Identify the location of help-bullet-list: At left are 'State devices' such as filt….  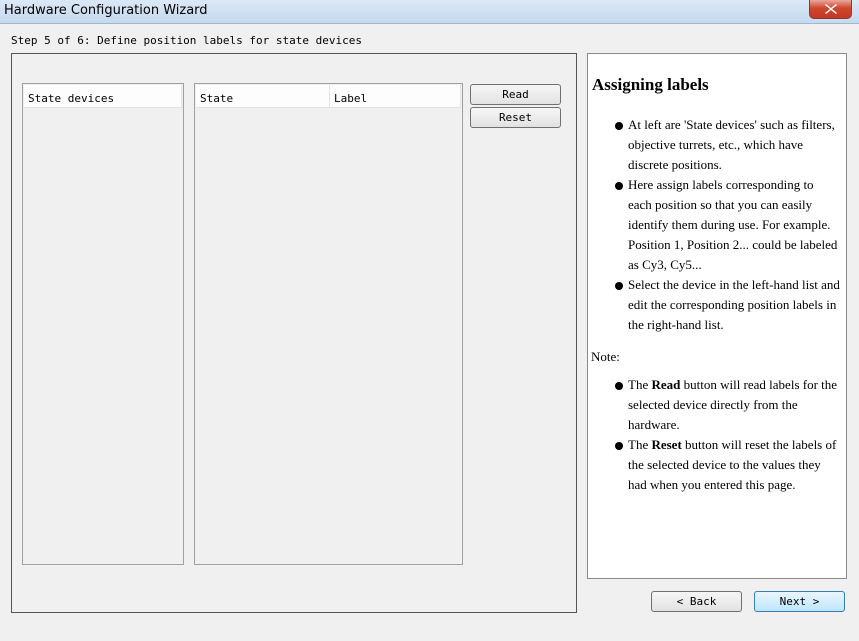
(727, 225).